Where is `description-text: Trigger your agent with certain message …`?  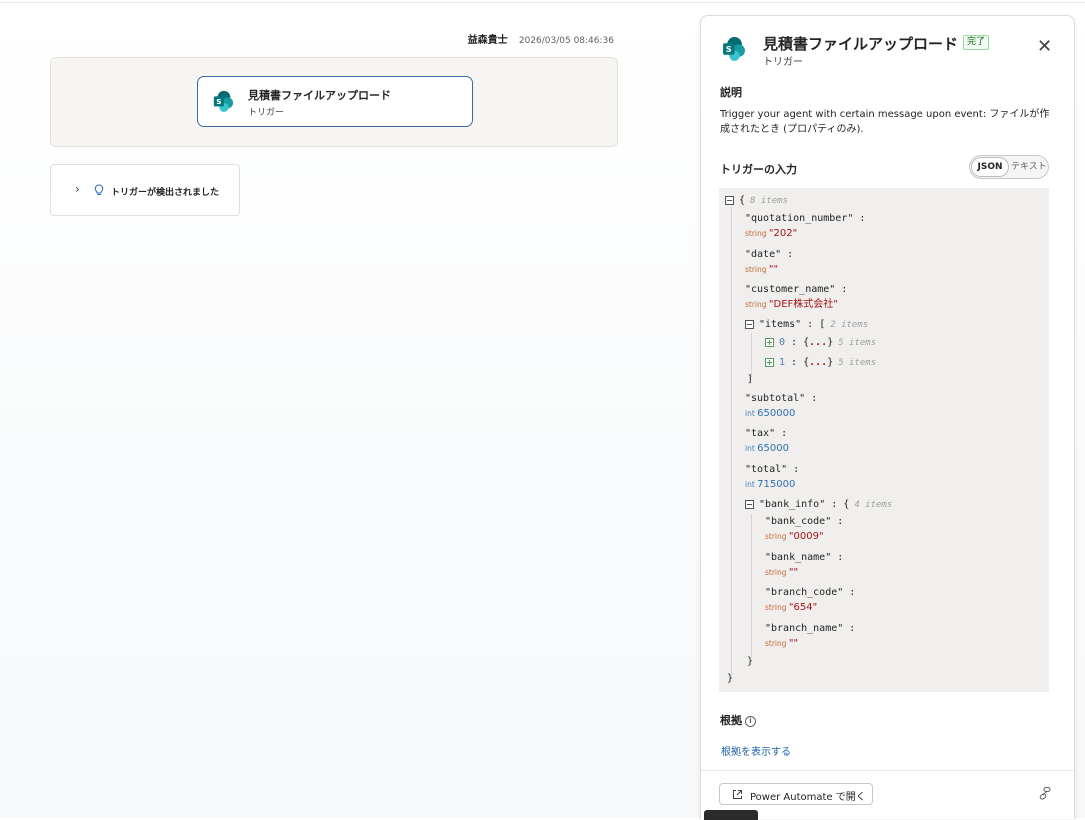
description-text: Trigger your agent with certain message … is located at coordinates (885, 122).